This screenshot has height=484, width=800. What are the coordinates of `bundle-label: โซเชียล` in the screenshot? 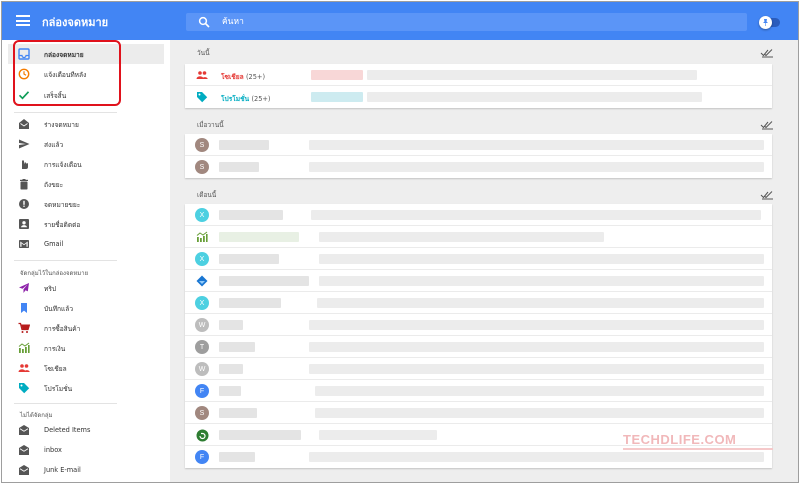 It's located at (232, 77).